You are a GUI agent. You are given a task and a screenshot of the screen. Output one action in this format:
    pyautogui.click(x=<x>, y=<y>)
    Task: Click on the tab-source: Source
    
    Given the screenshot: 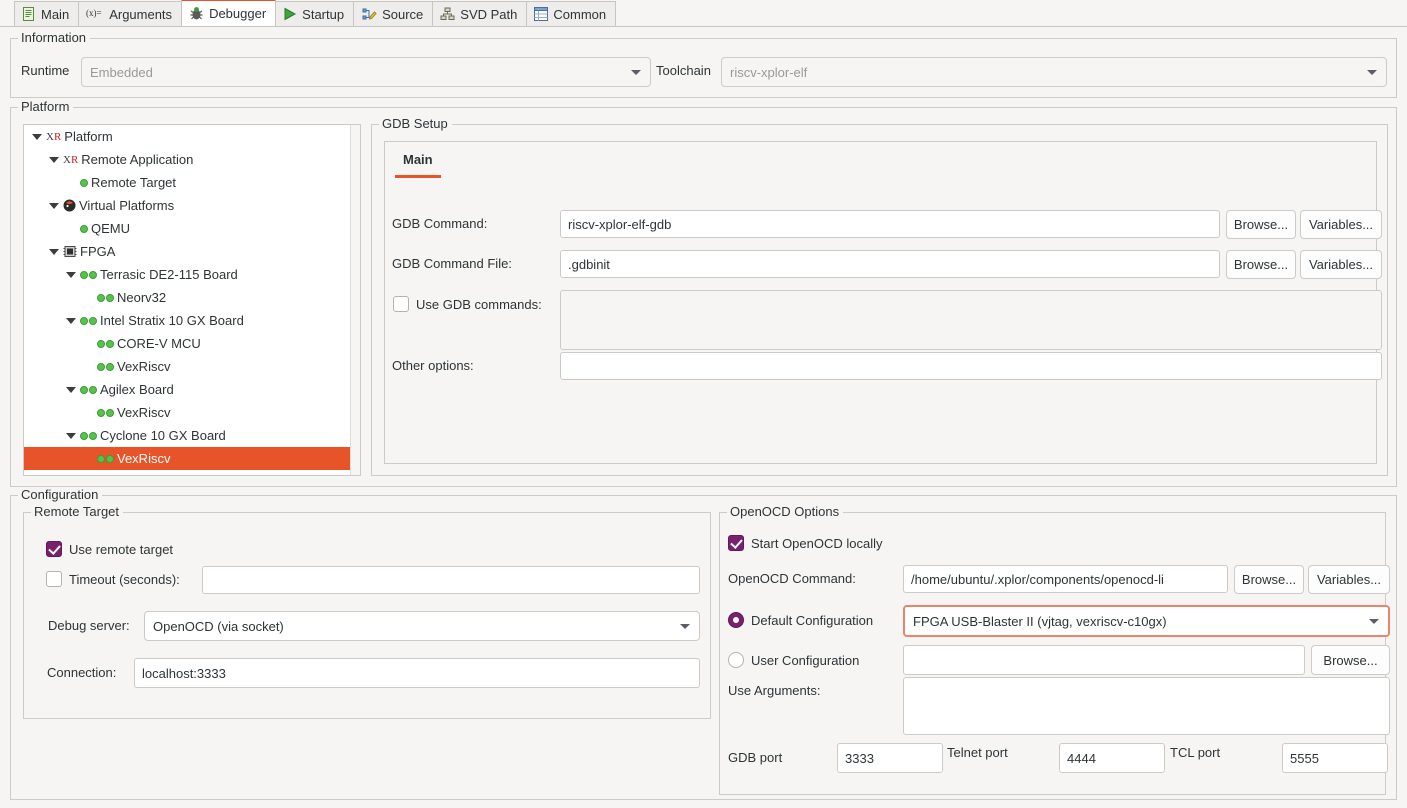 What is the action you would take?
    pyautogui.click(x=393, y=13)
    